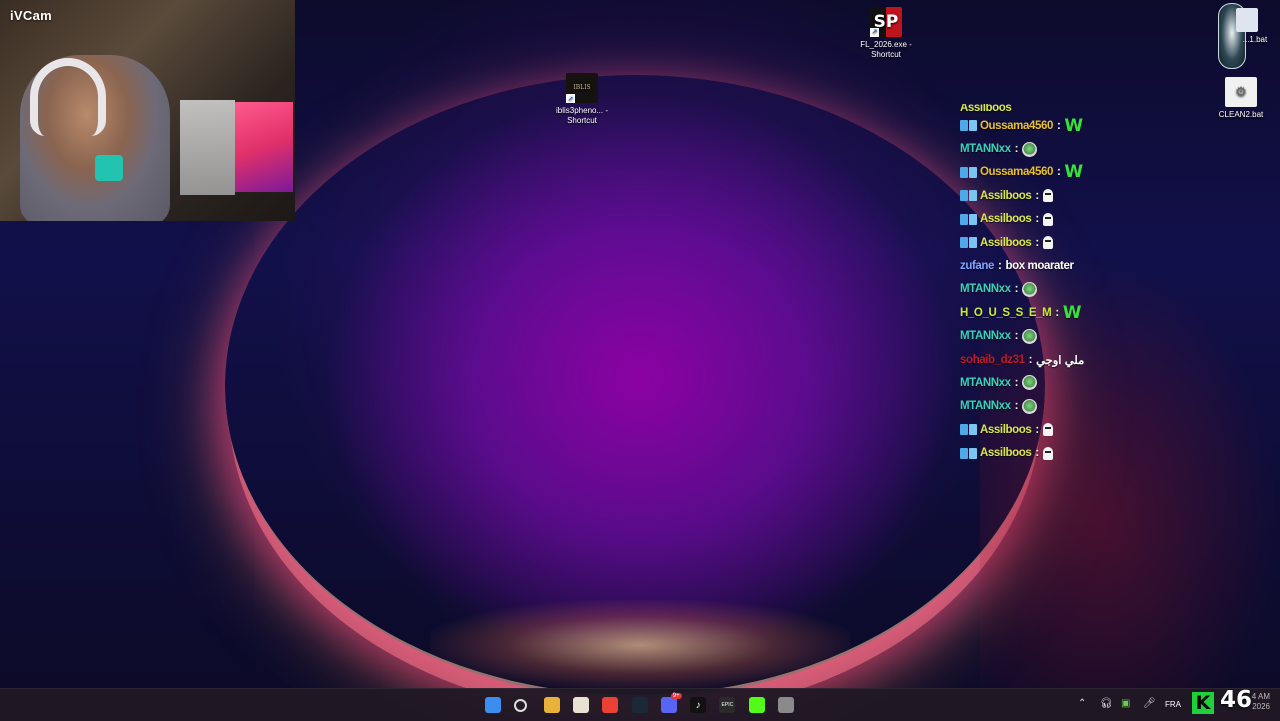 The image size is (1280, 721). I want to click on taskbar-clock: 4 AM 2026, so click(1255, 702).